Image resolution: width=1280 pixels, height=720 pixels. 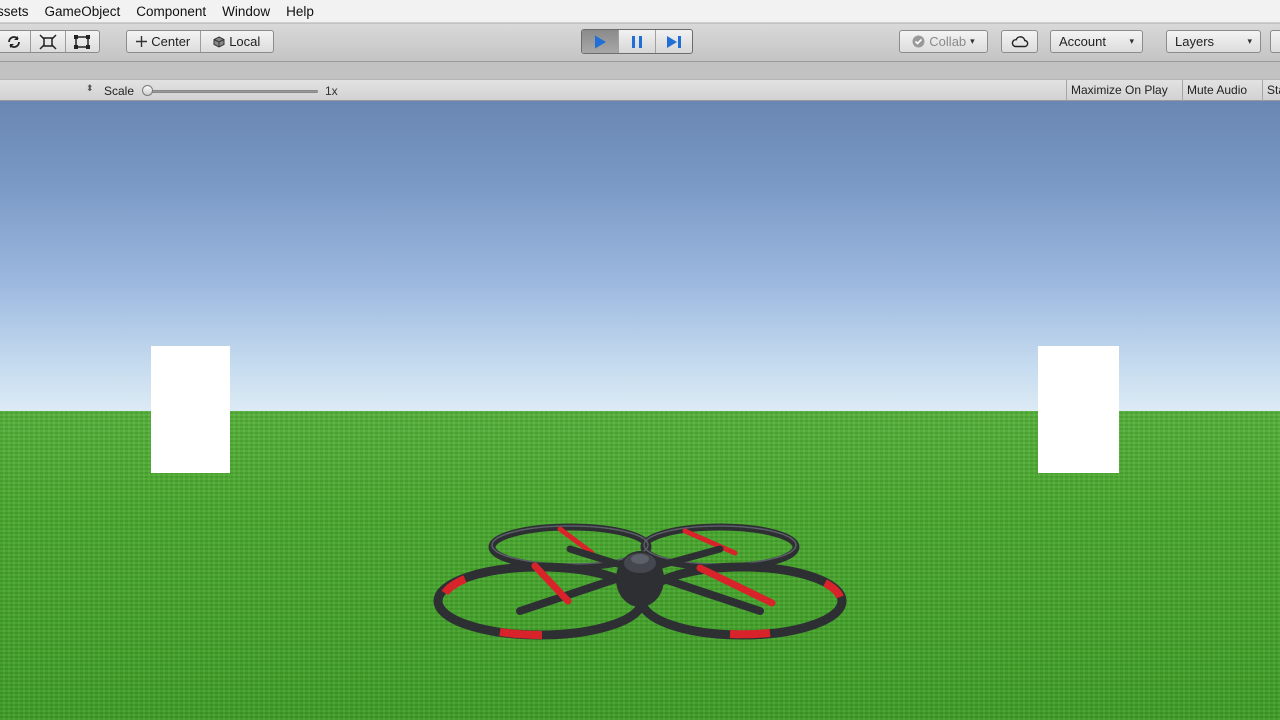 I want to click on menu-window: Window, so click(x=246, y=11).